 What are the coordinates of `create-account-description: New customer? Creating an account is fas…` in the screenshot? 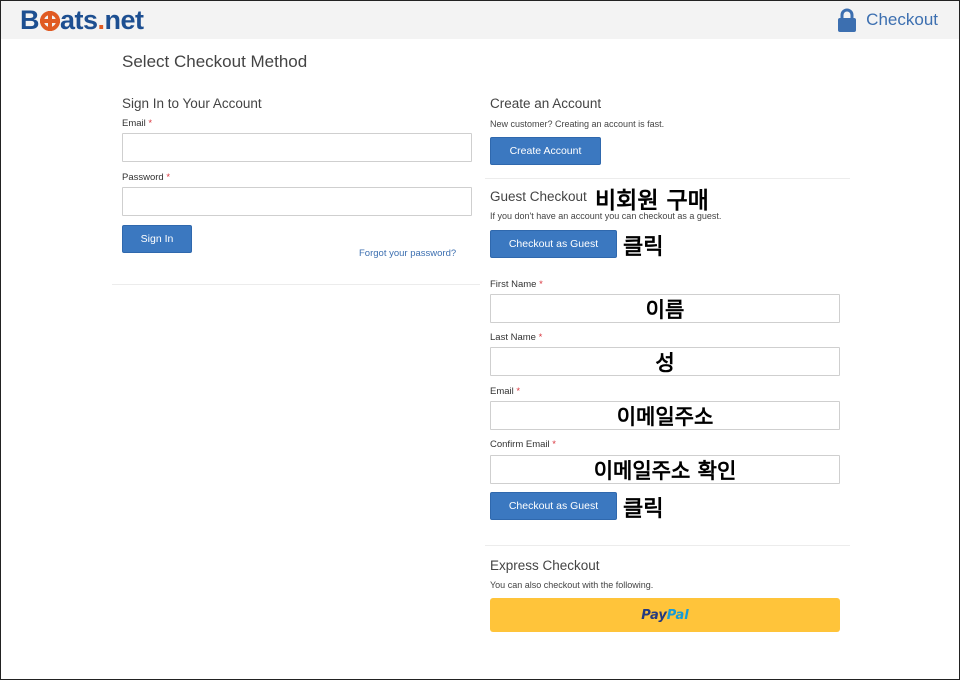 It's located at (577, 124).